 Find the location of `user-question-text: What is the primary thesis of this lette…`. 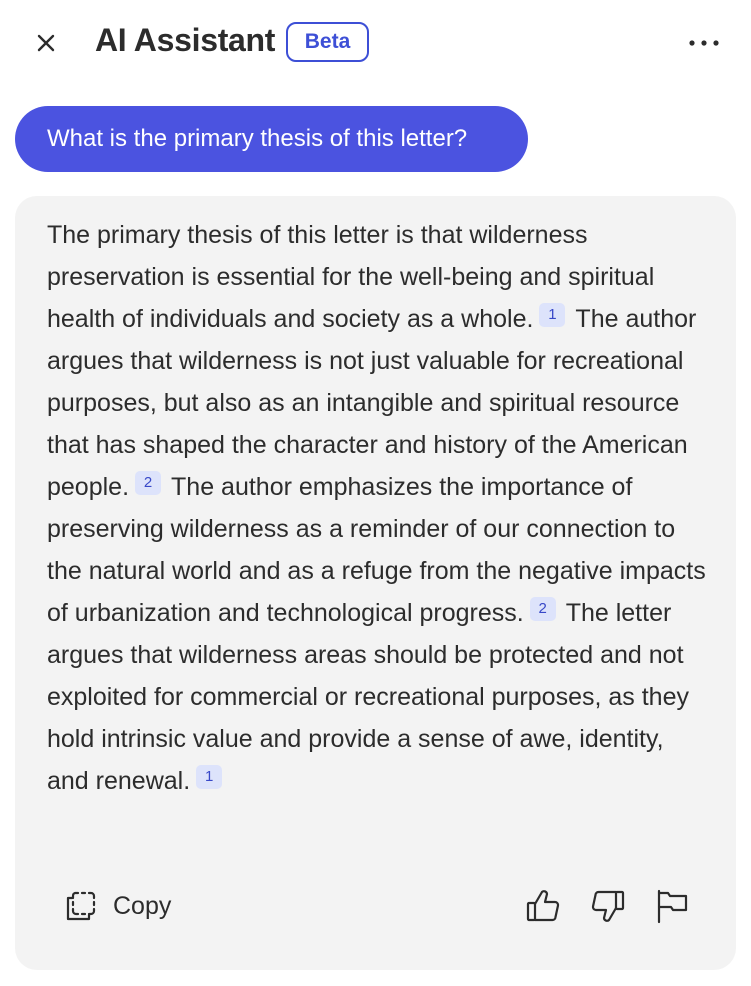

user-question-text: What is the primary thesis of this lette… is located at coordinates (257, 138).